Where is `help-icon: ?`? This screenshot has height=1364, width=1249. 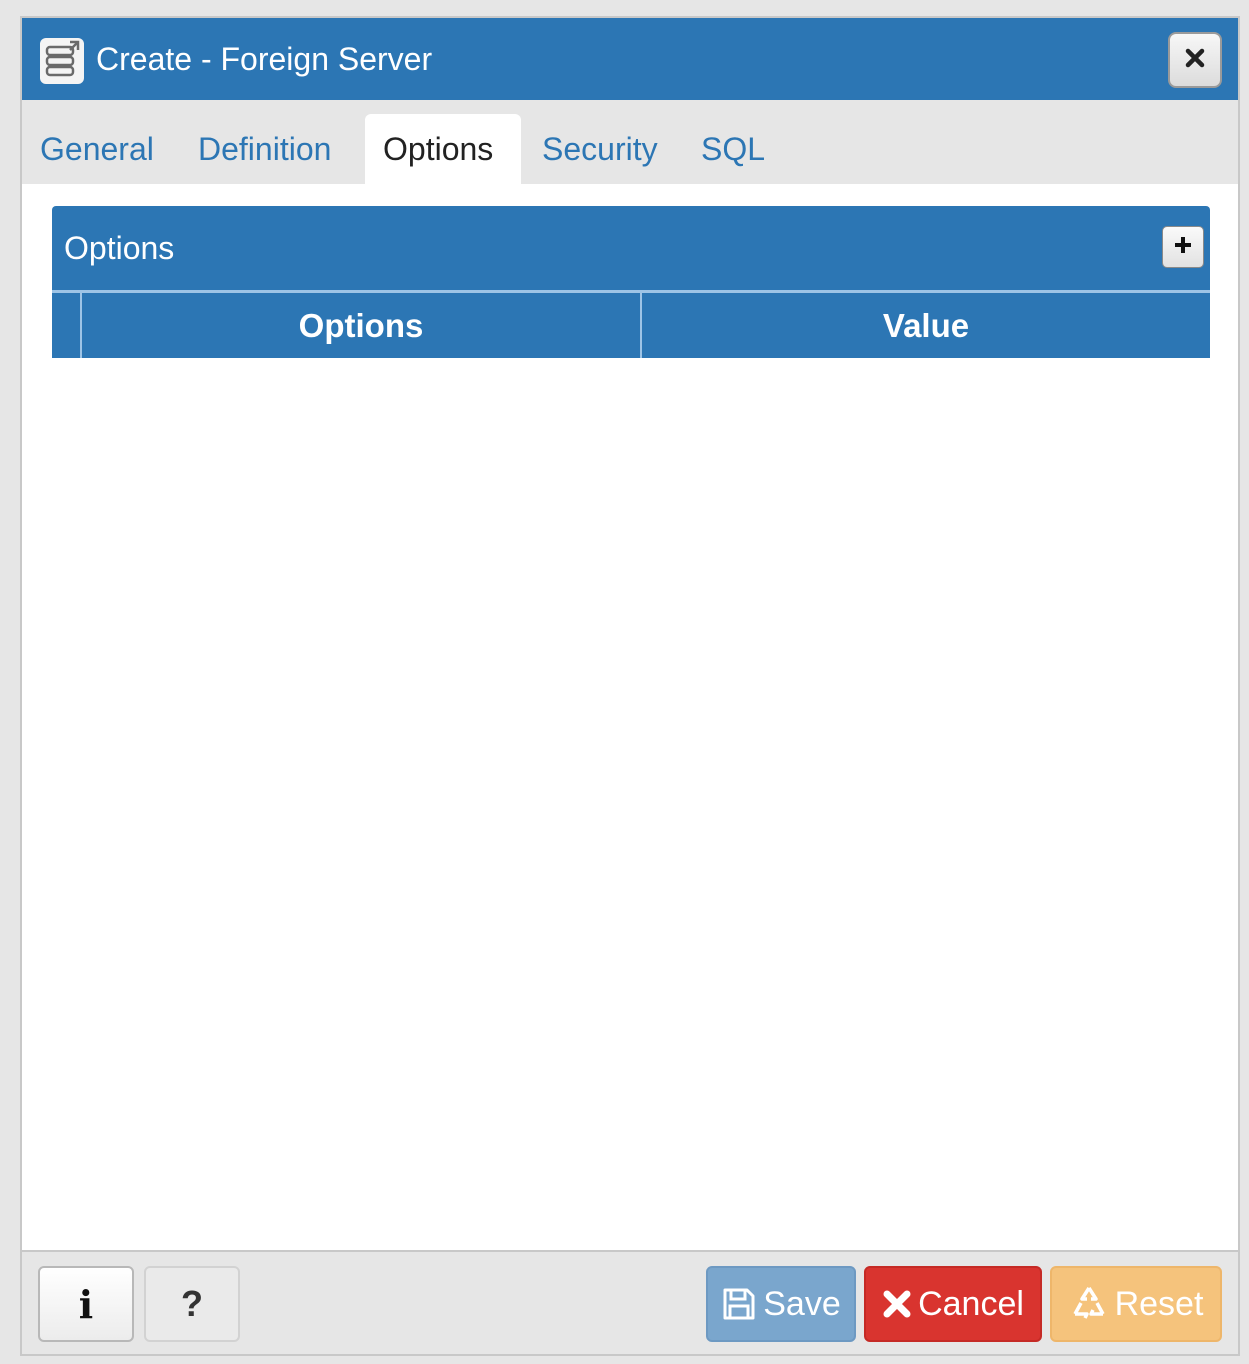 help-icon: ? is located at coordinates (192, 1303).